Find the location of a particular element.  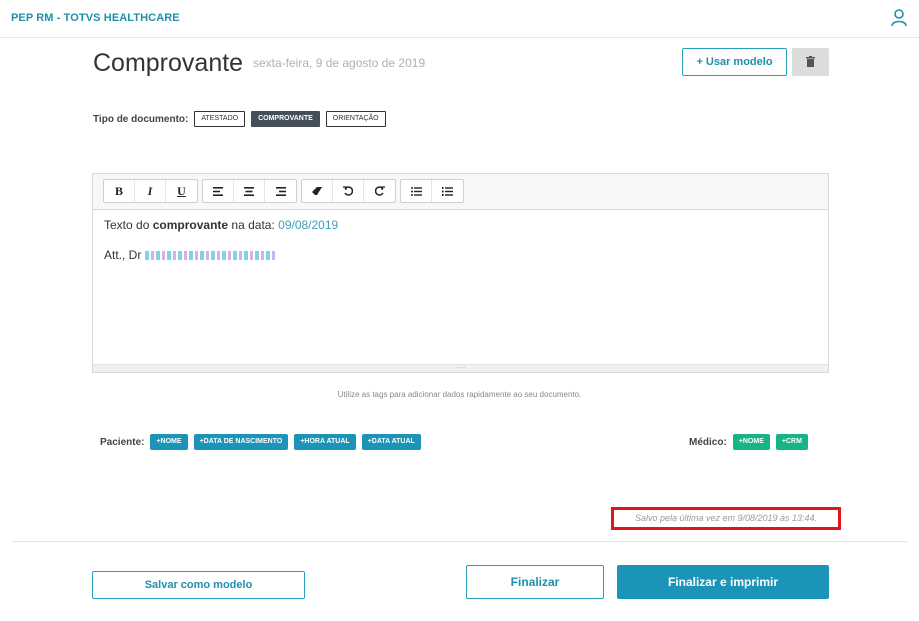

doctor-tags: Médico: +NOME +CRM is located at coordinates (751, 442).